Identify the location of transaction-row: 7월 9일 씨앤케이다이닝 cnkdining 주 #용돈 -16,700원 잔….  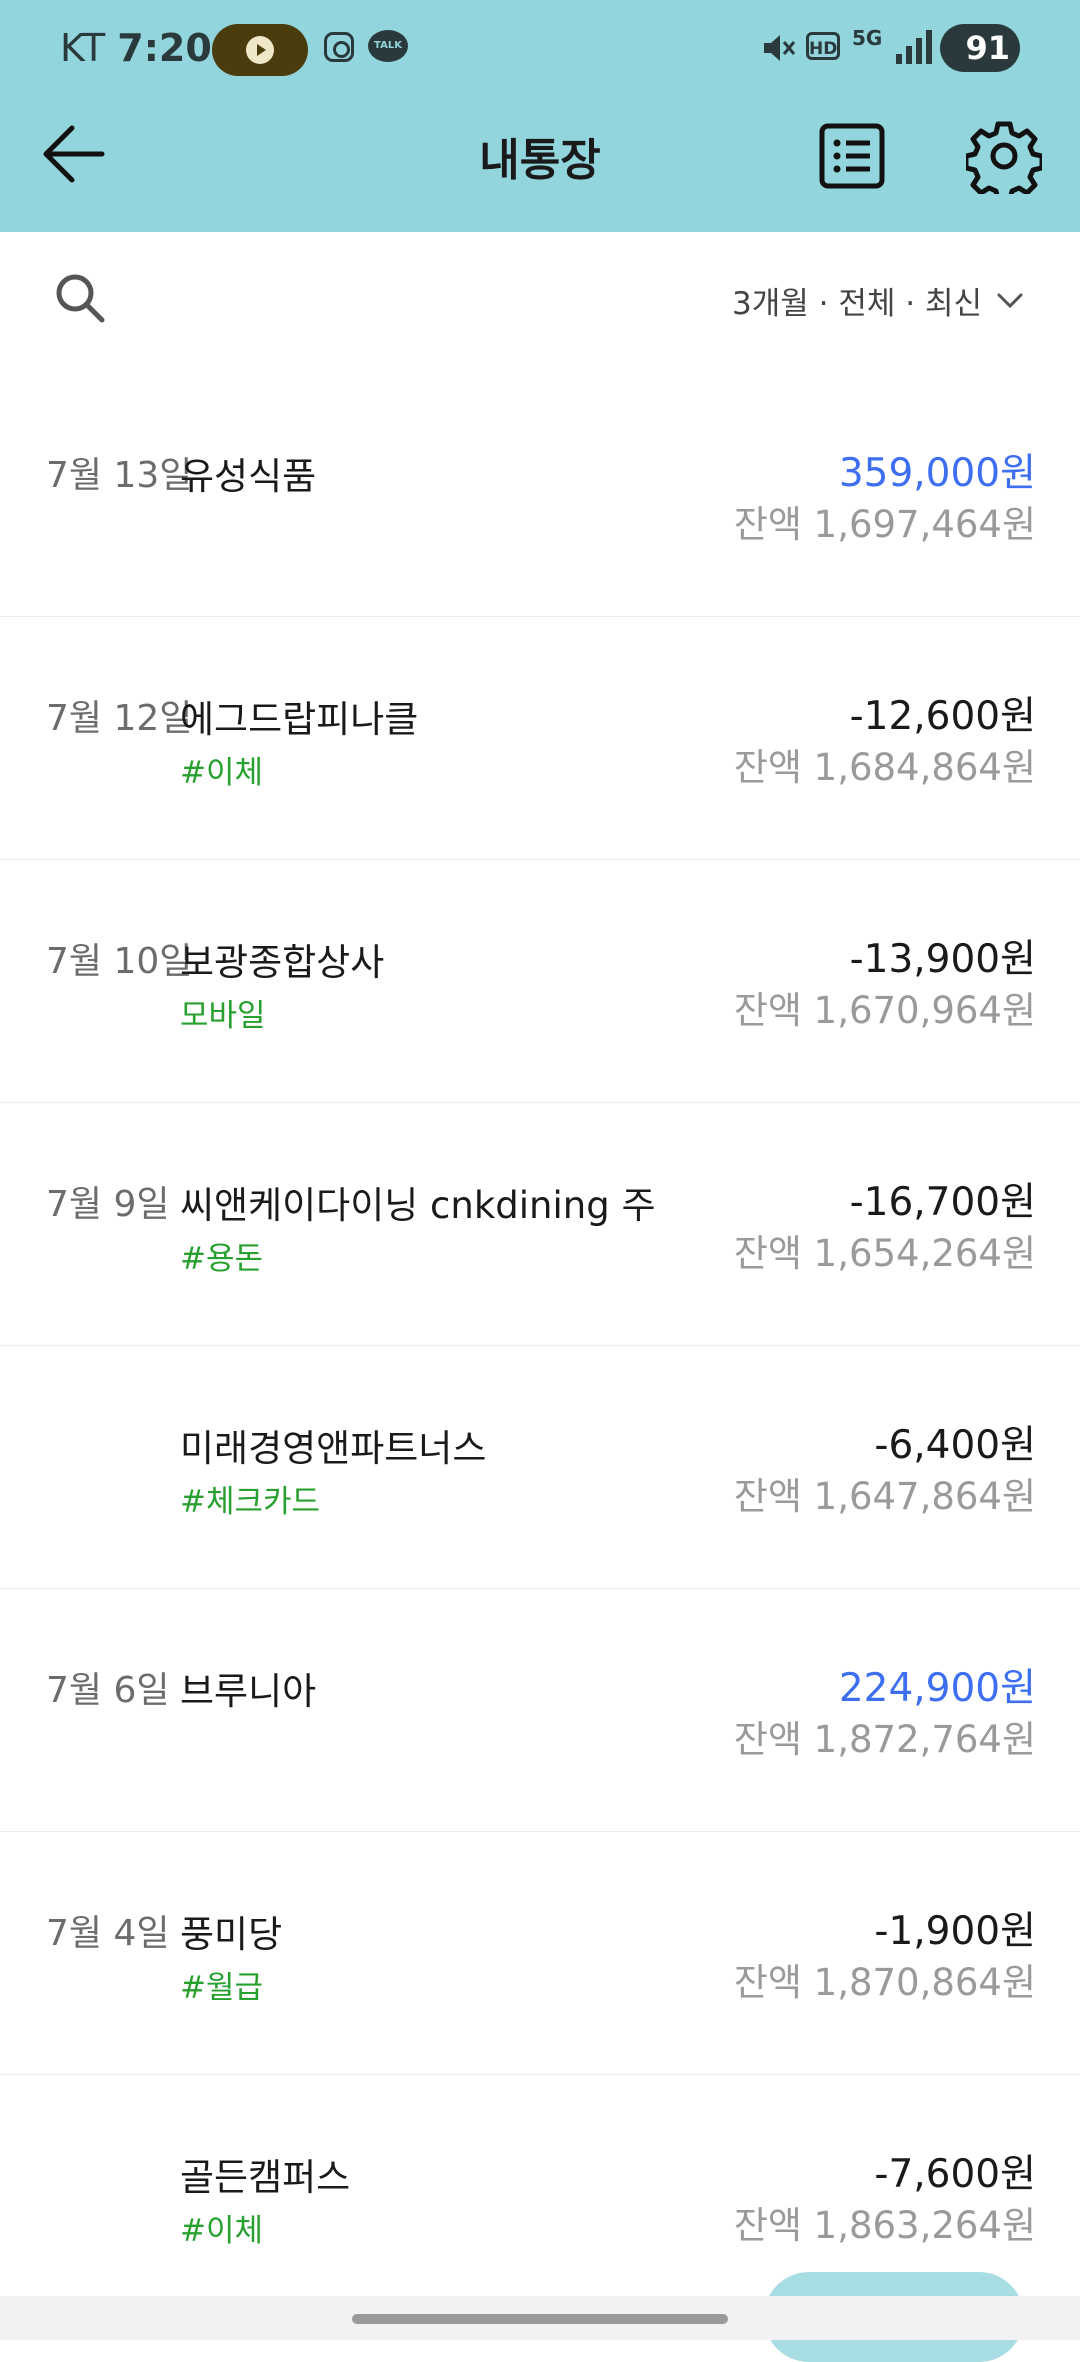
(540, 1225).